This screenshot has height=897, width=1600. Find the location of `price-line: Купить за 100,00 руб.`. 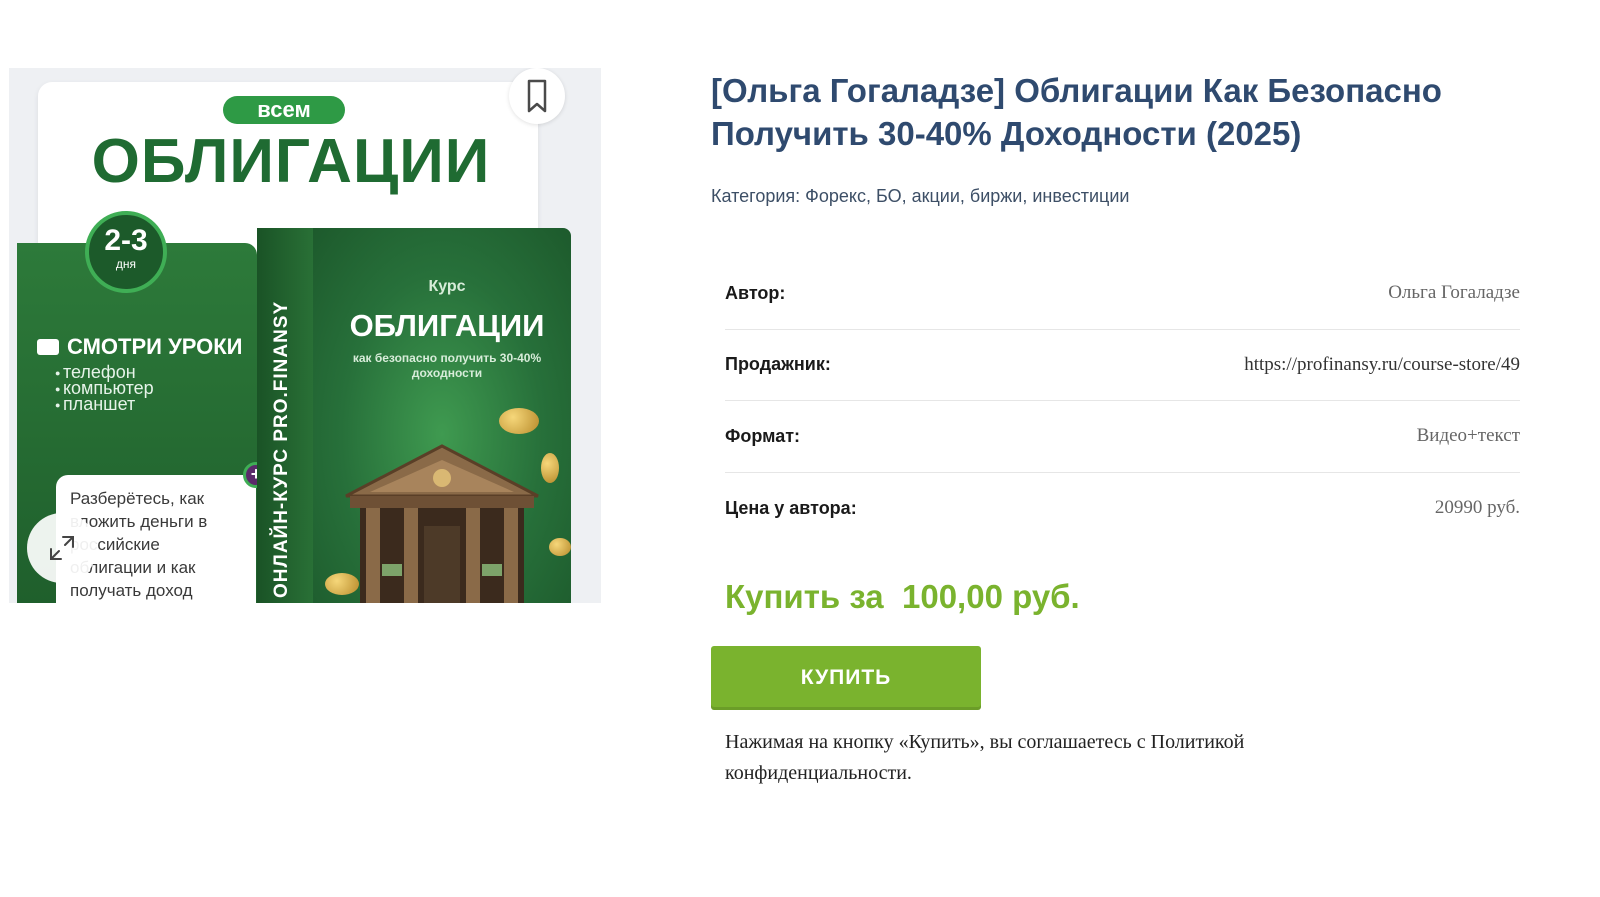

price-line: Купить за 100,00 руб. is located at coordinates (902, 597).